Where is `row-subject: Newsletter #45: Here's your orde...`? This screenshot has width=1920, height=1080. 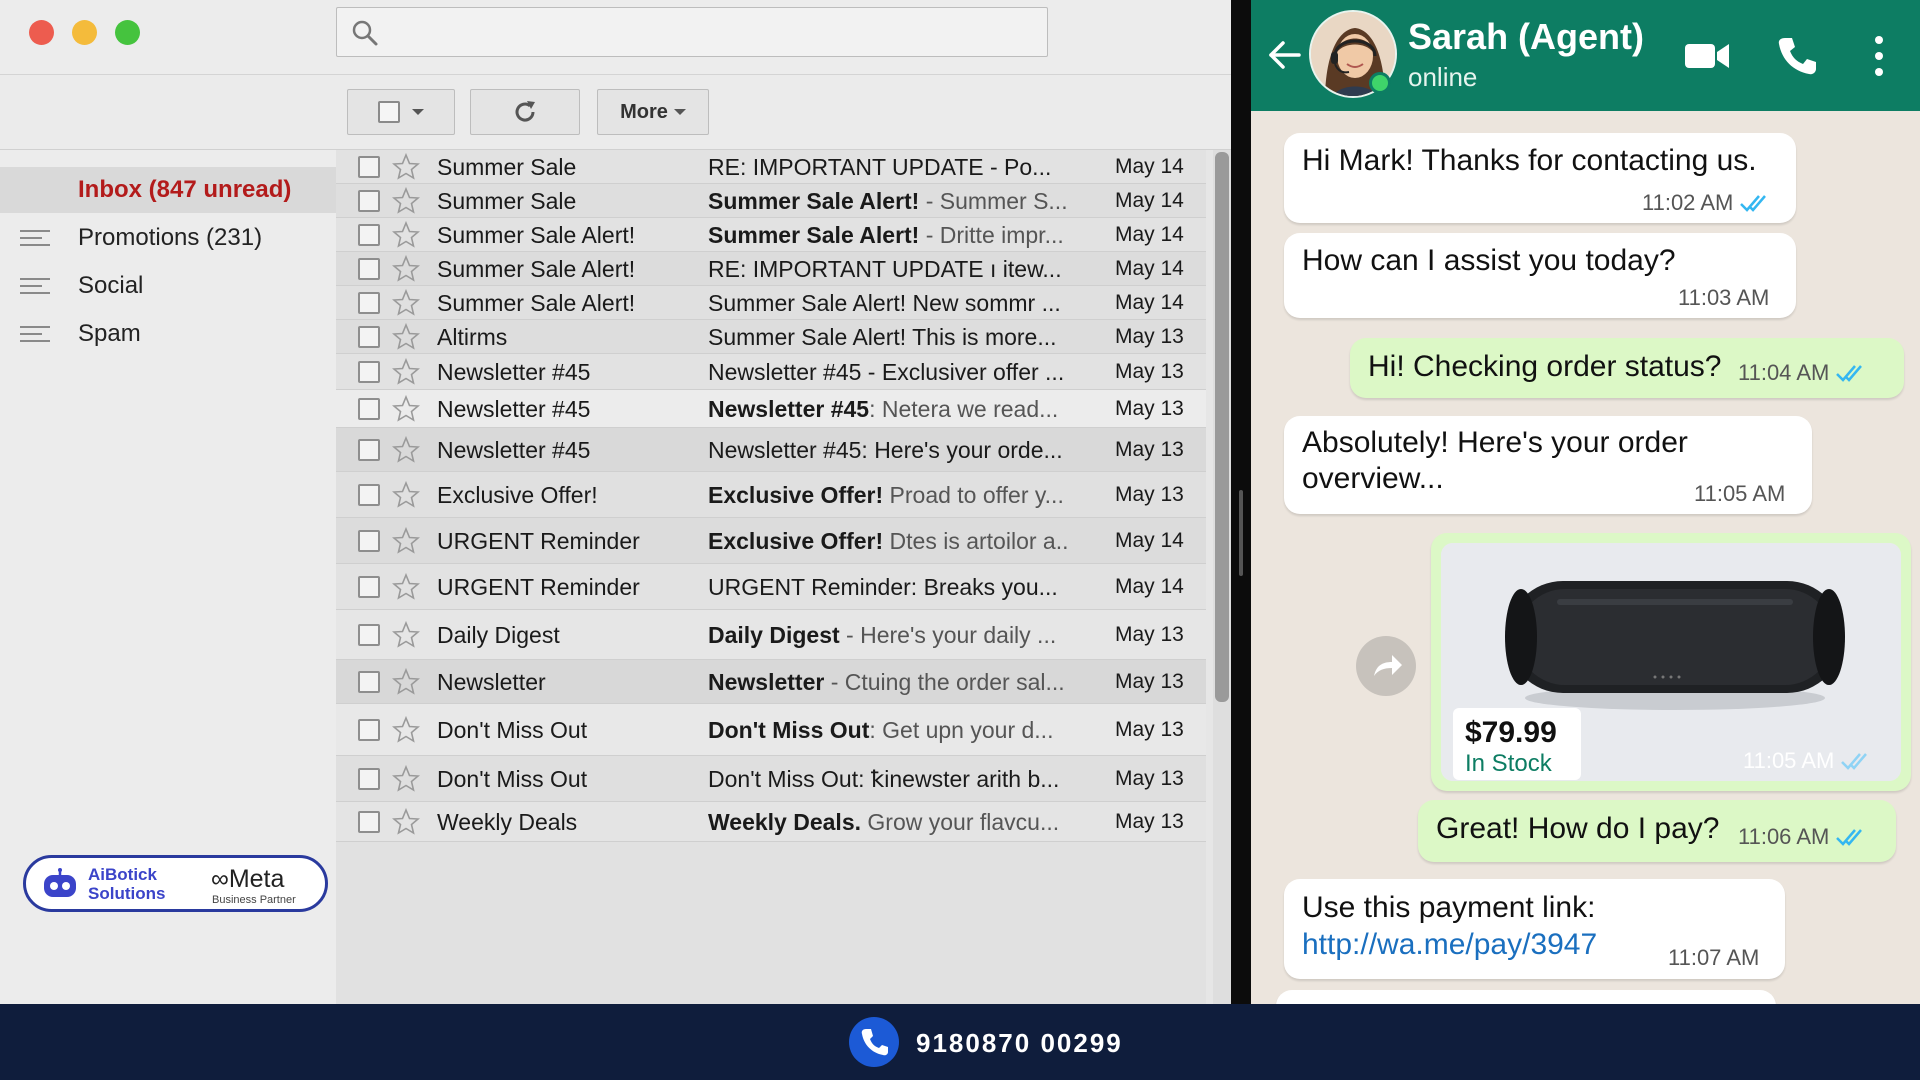
row-subject: Newsletter #45: Here's your orde... is located at coordinates (888, 450).